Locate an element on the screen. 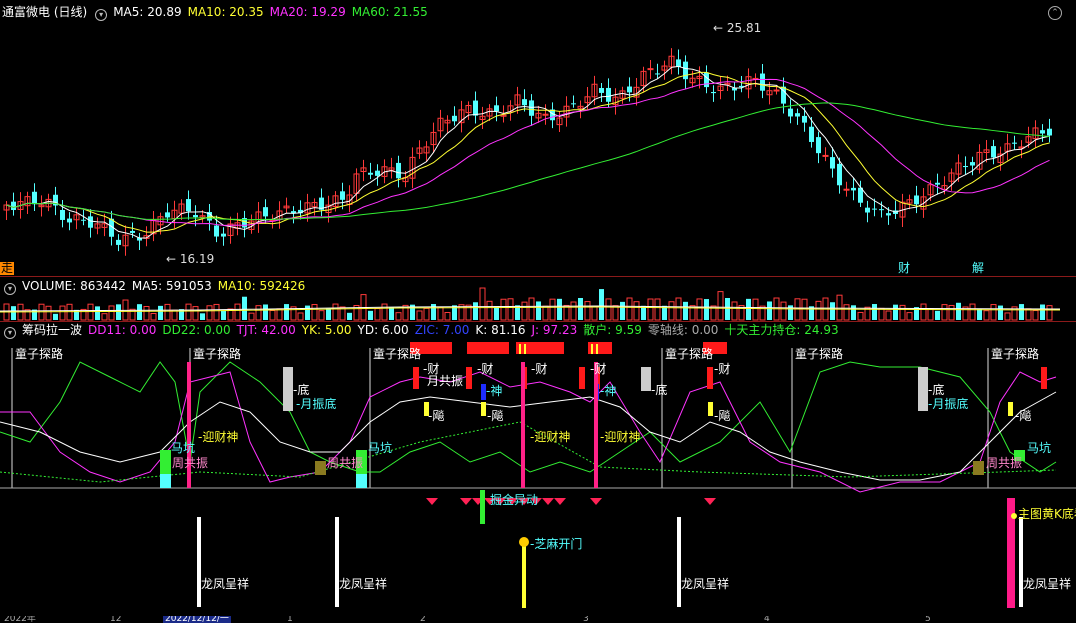 The height and width of the screenshot is (623, 1076). date-axis: 2022年 12 2022/12/12/一 1 2 3 4 5 is located at coordinates (538, 619).